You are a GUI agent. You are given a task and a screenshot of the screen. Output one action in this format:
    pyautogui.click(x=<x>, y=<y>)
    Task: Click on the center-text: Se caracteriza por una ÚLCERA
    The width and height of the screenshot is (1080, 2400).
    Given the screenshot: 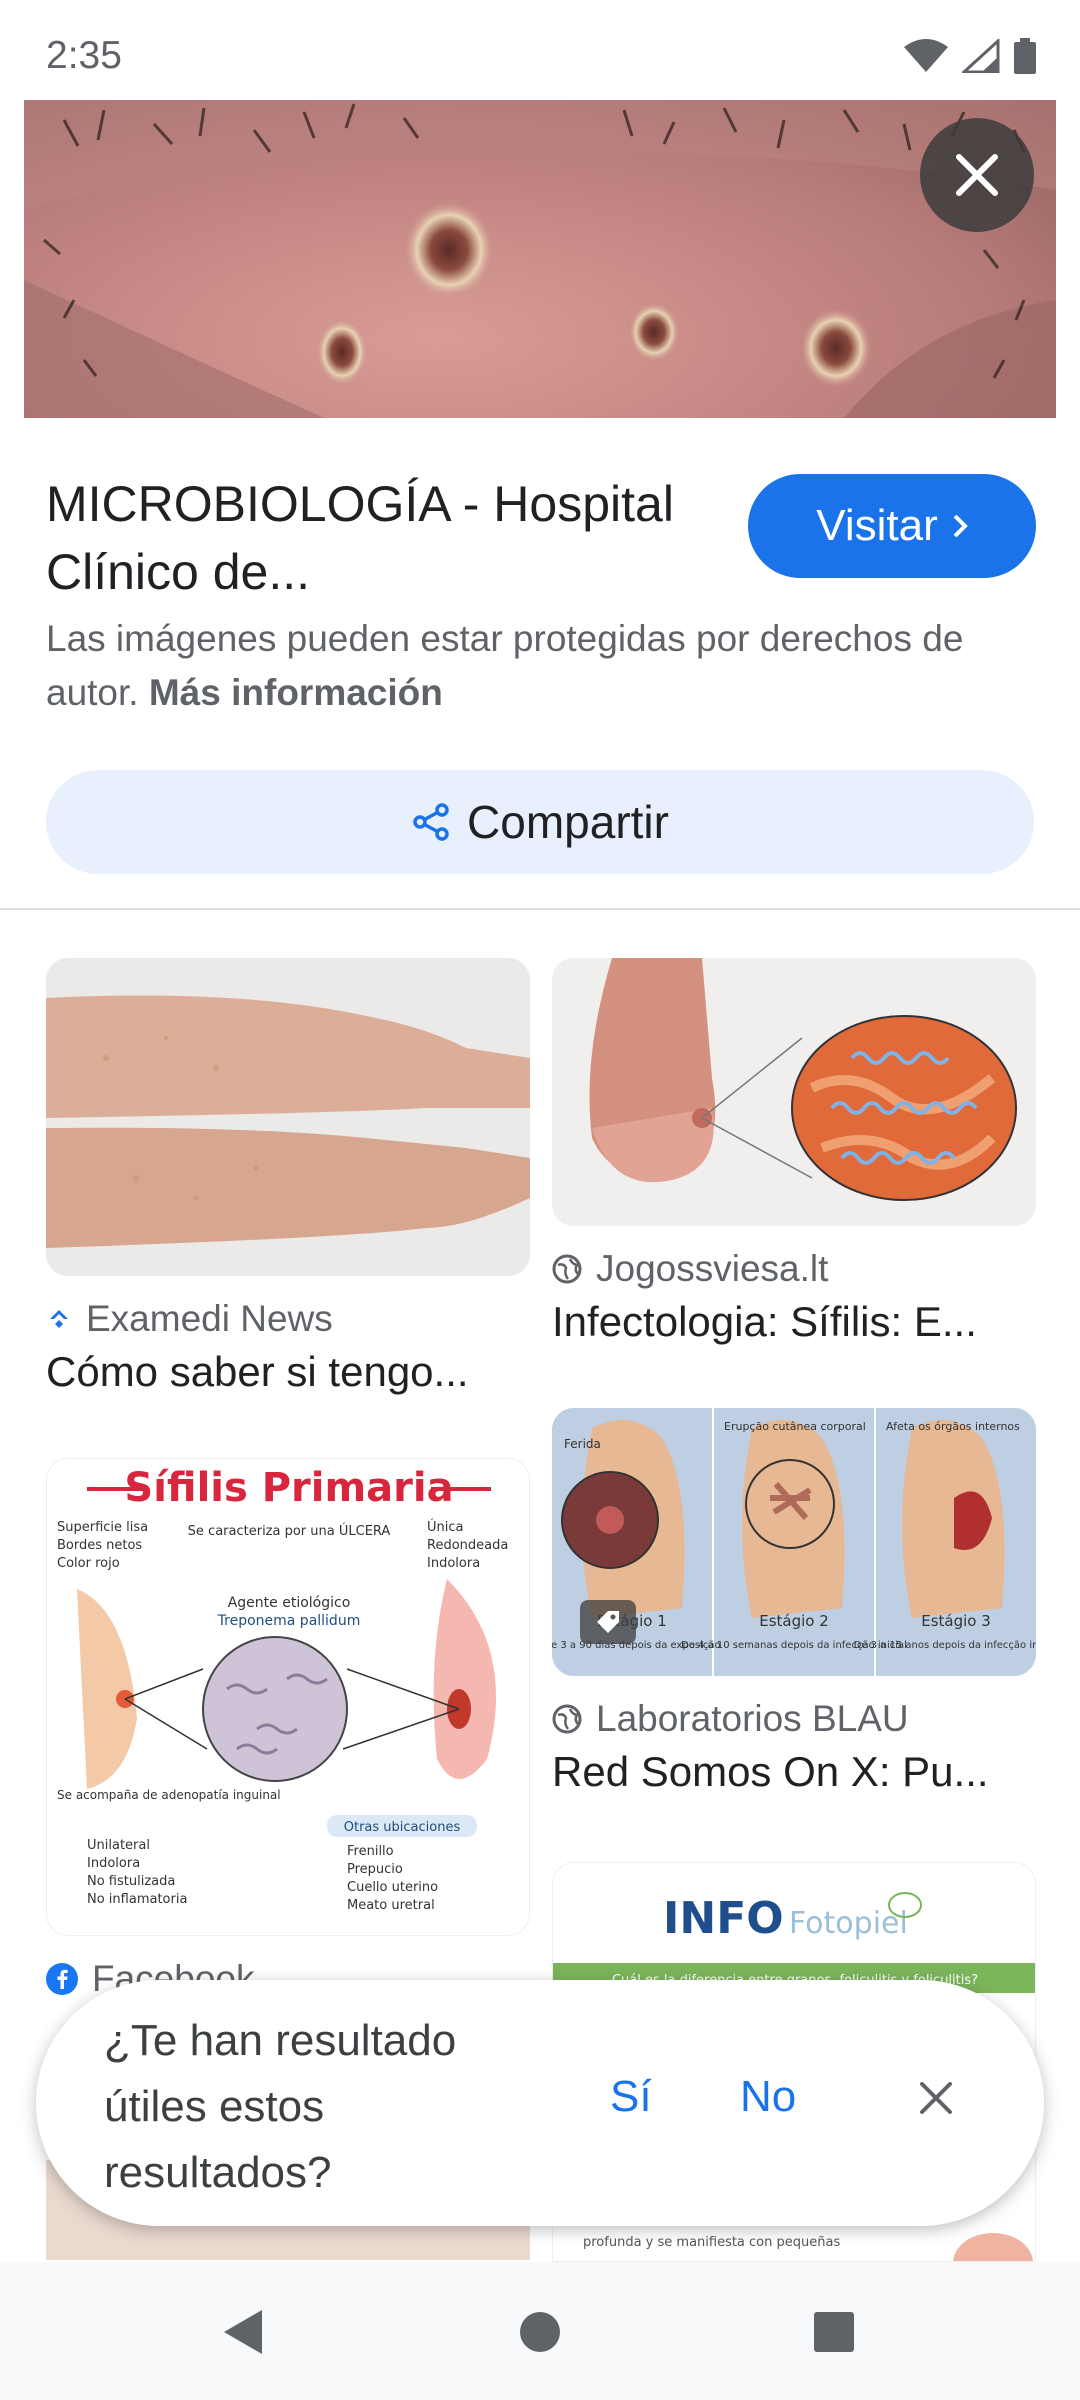 What is the action you would take?
    pyautogui.click(x=289, y=1531)
    